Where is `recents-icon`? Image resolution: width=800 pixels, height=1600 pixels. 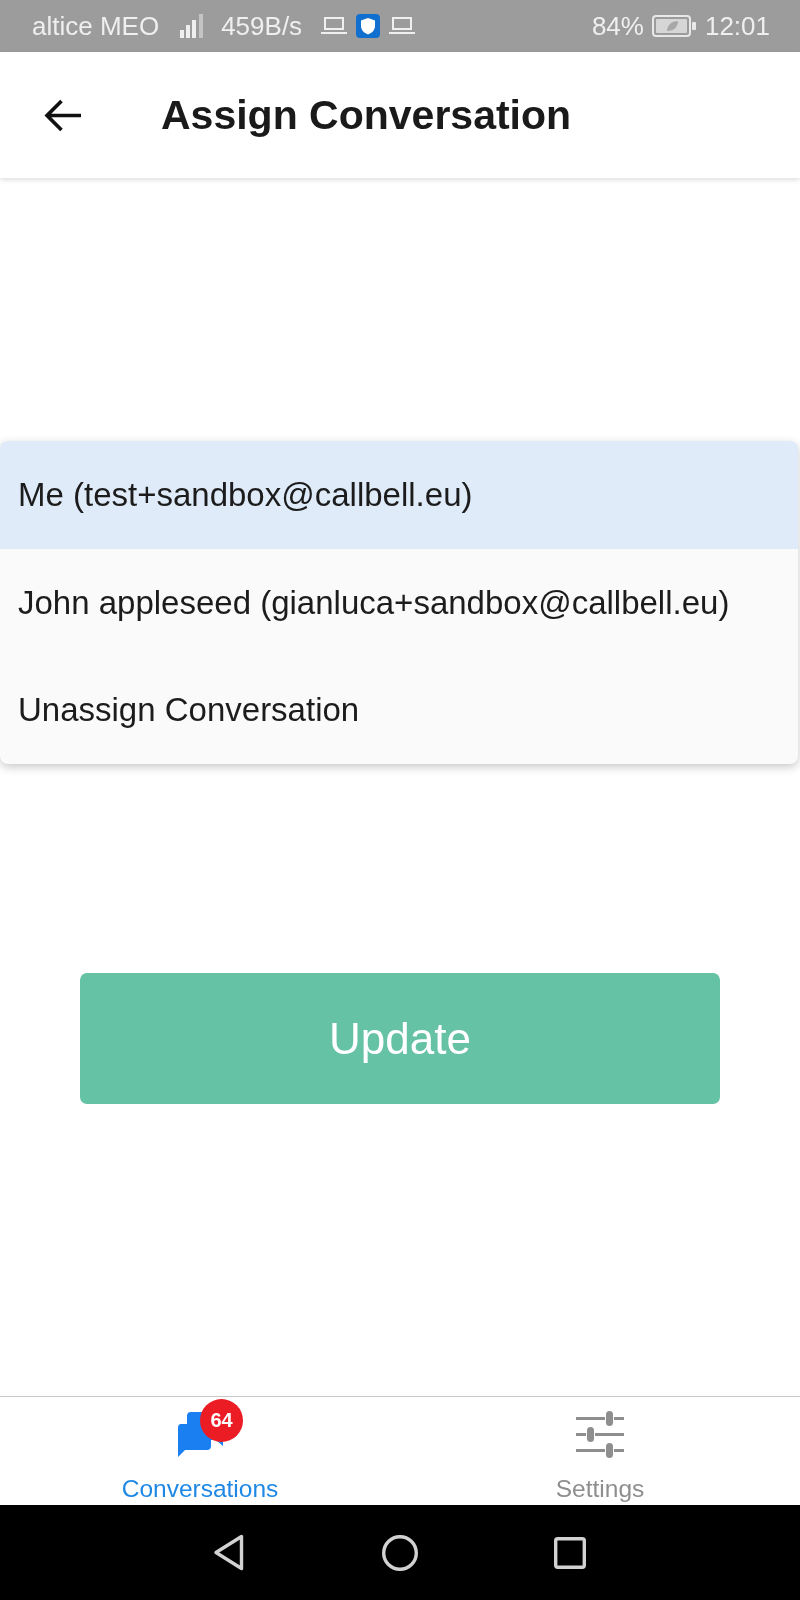 recents-icon is located at coordinates (570, 1552).